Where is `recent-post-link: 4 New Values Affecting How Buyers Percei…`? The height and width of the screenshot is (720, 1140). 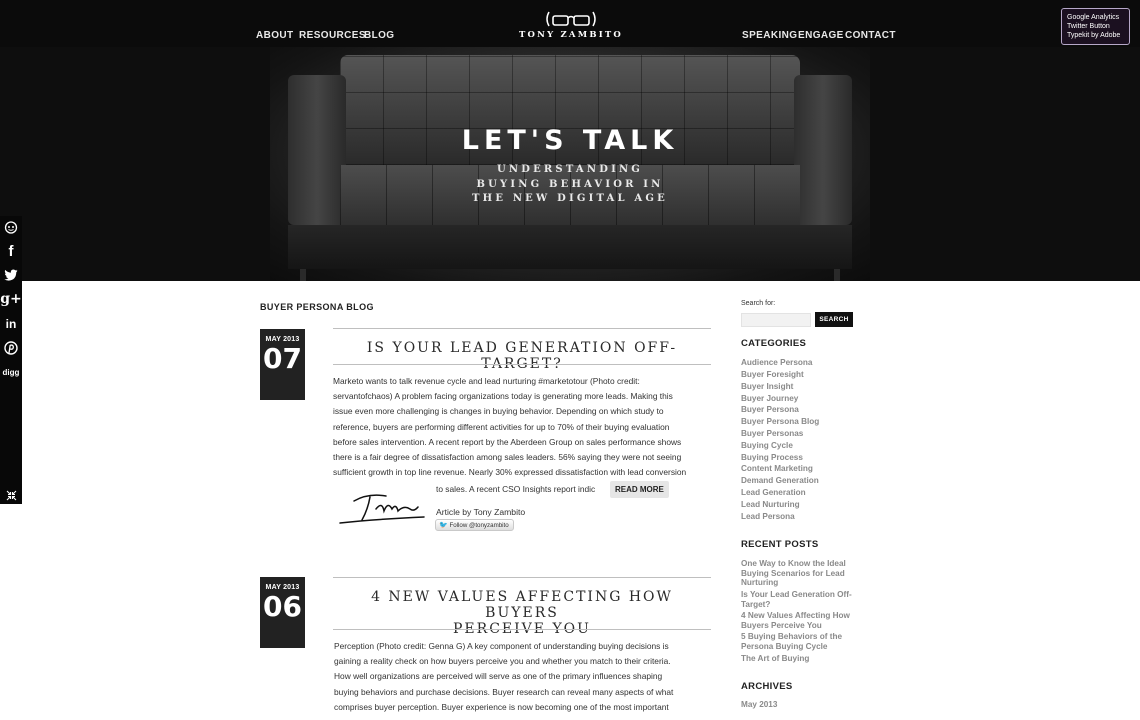 recent-post-link: 4 New Values Affecting How Buyers Percei… is located at coordinates (802, 620).